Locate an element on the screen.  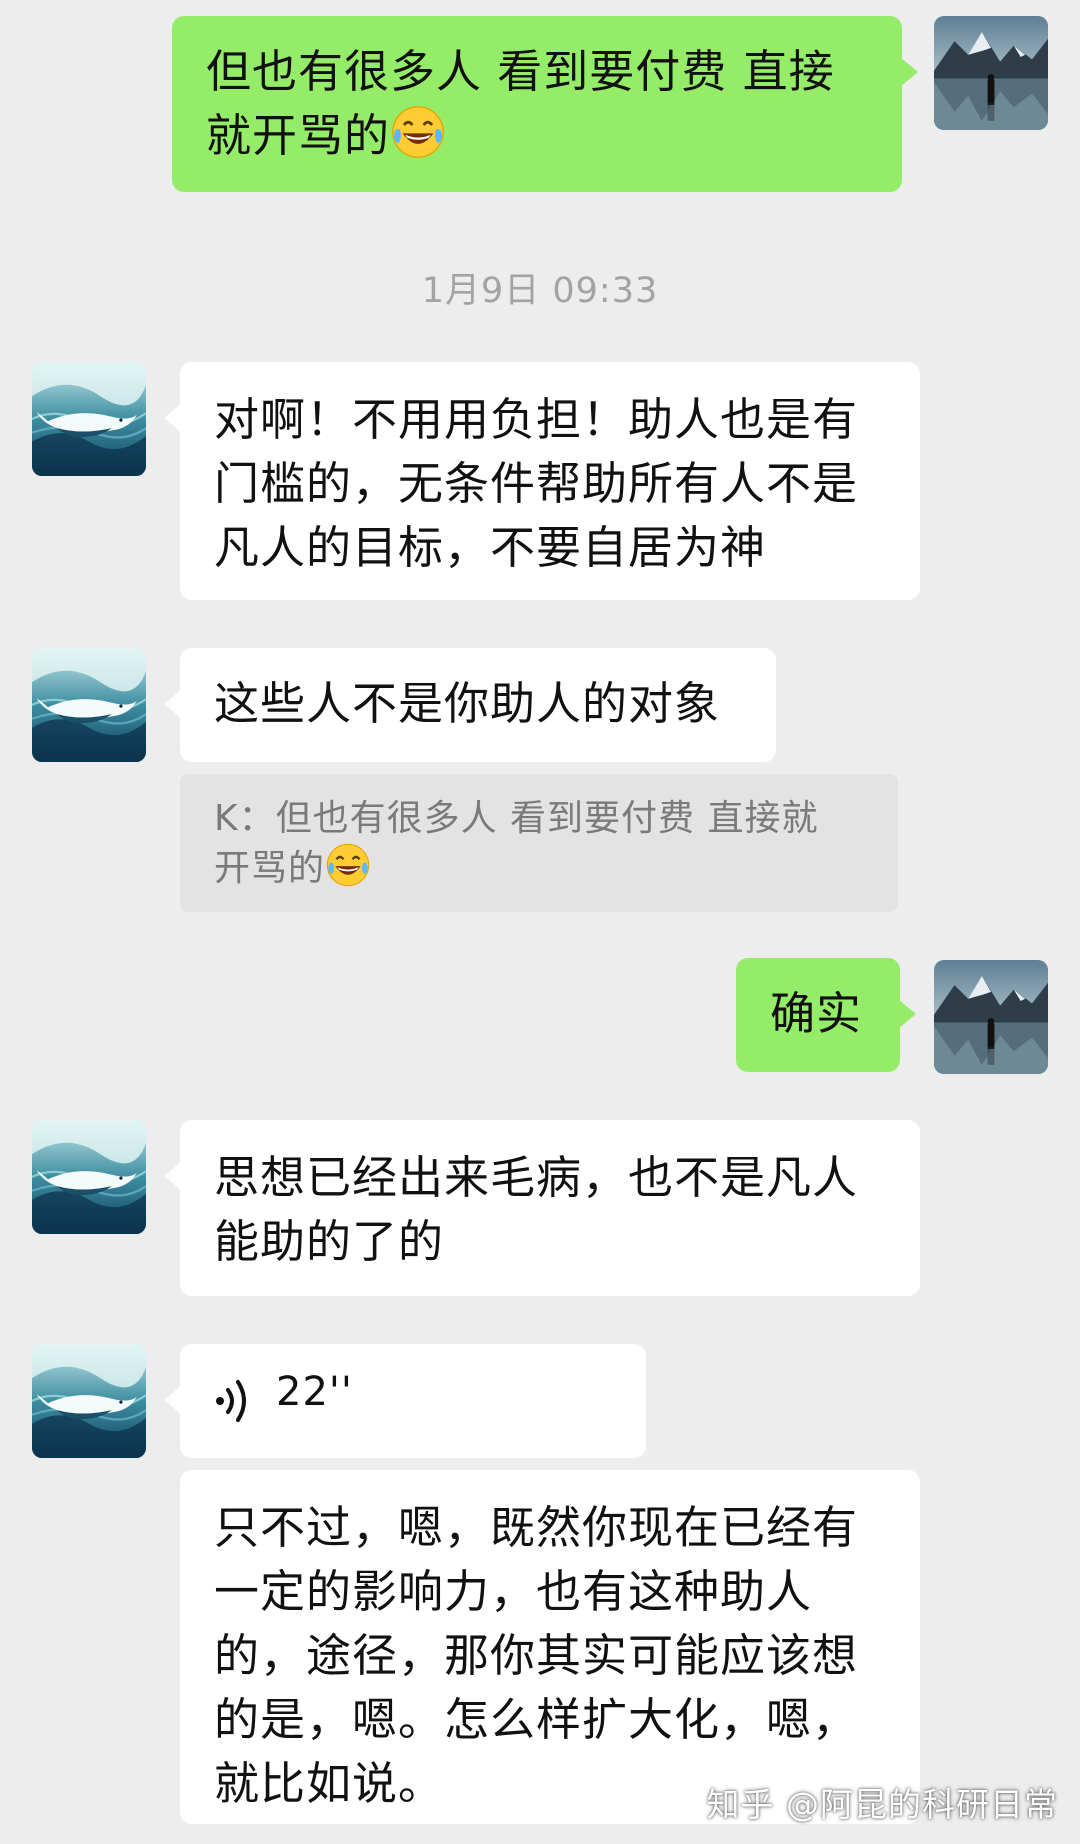
message-text: 这些人不是你助人的对象 is located at coordinates (467, 703).